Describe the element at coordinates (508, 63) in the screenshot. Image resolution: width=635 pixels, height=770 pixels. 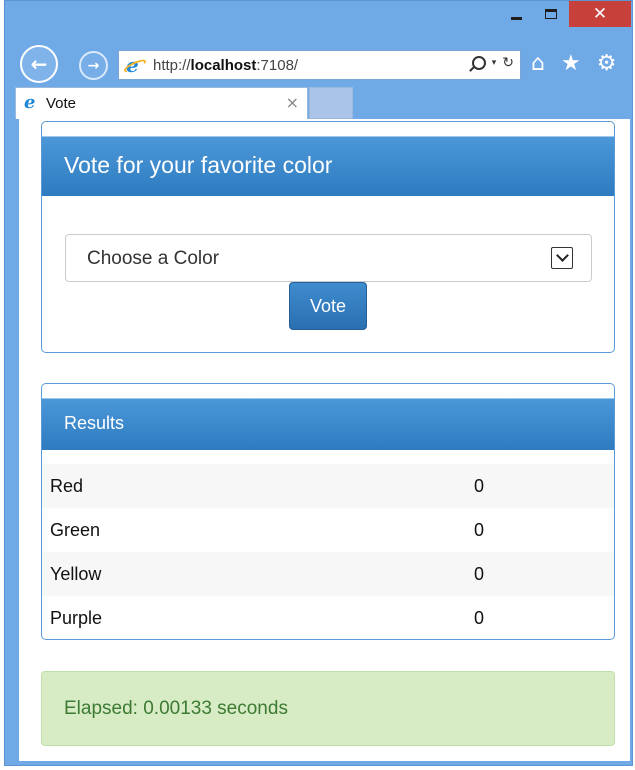
I see `refresh-icon: ↻` at that location.